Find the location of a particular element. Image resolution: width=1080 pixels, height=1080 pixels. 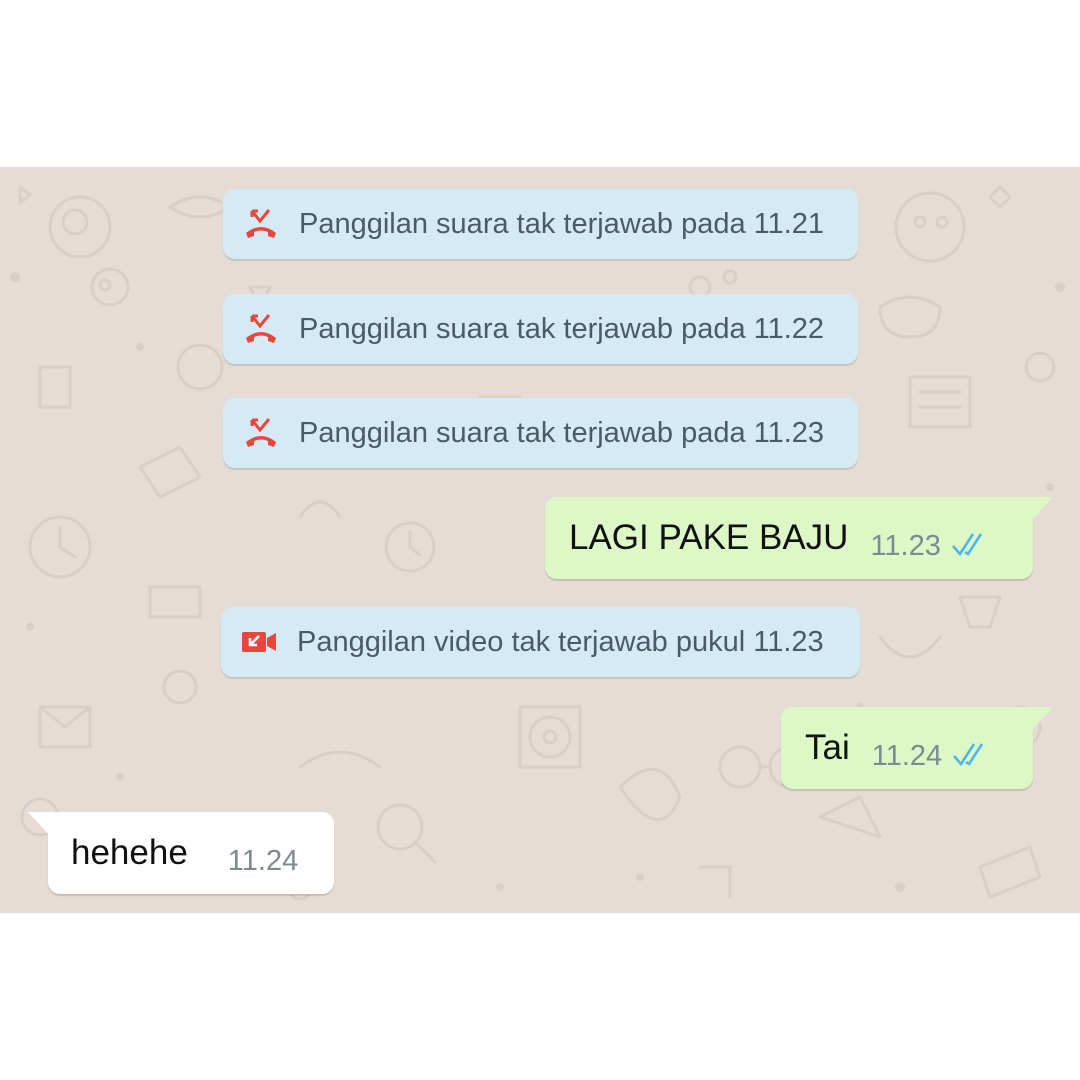

incoming-message-bubble: hehehe 11.24 is located at coordinates (181, 853).